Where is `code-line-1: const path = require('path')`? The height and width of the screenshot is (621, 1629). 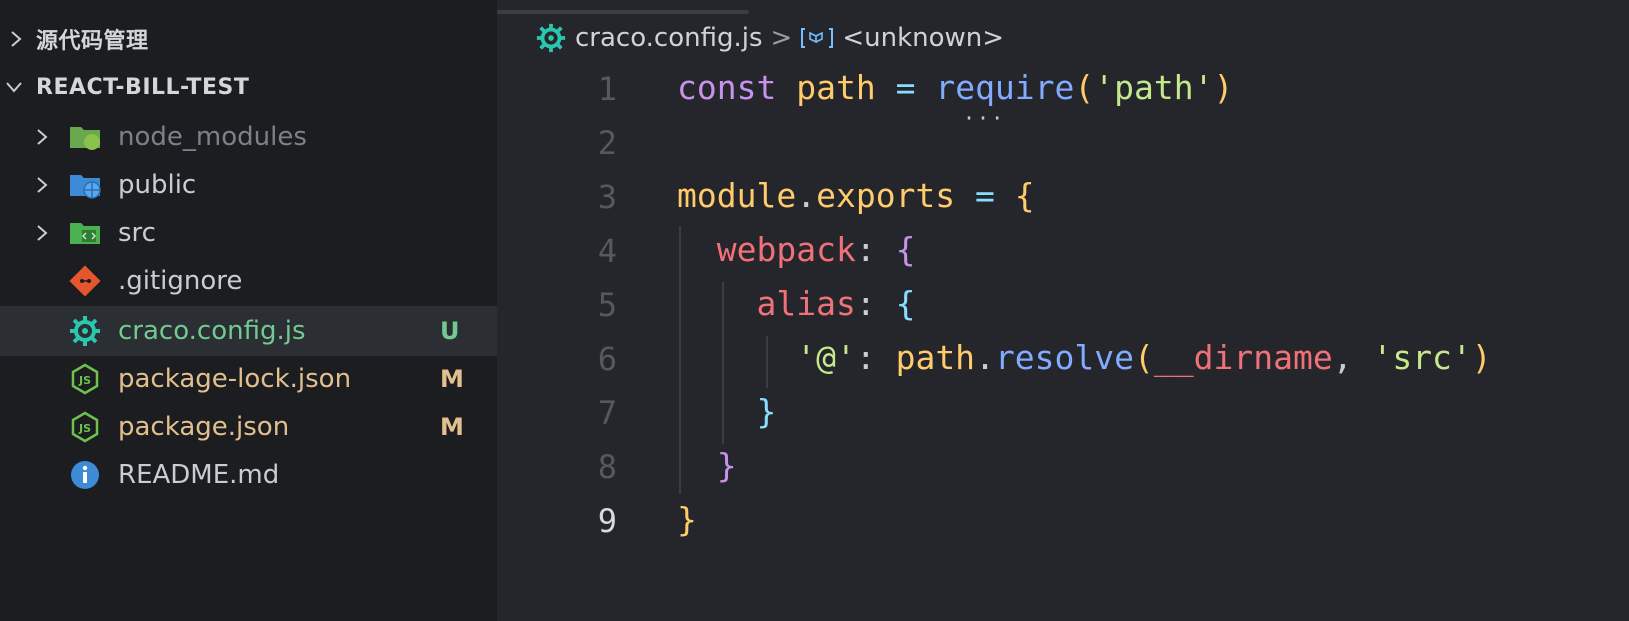
code-line-1: const path = require('path') is located at coordinates (955, 87).